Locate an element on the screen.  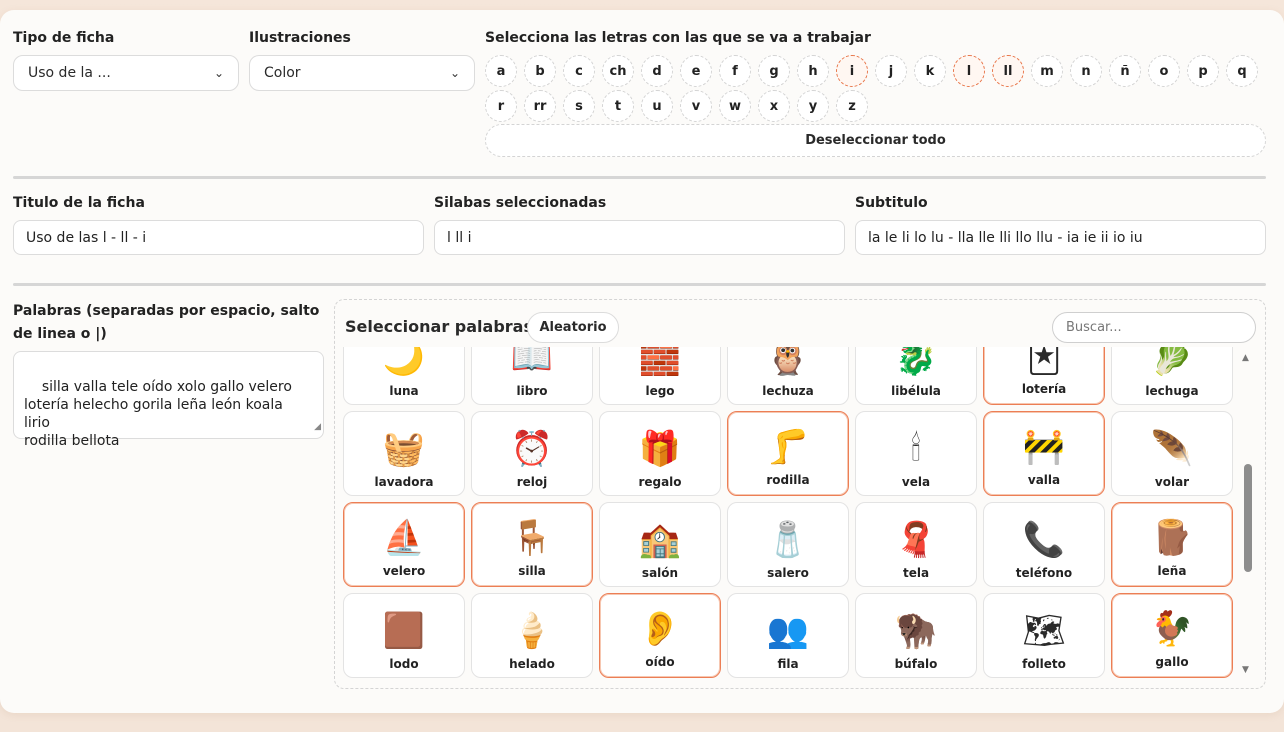
letter-chip-k: k is located at coordinates (930, 71).